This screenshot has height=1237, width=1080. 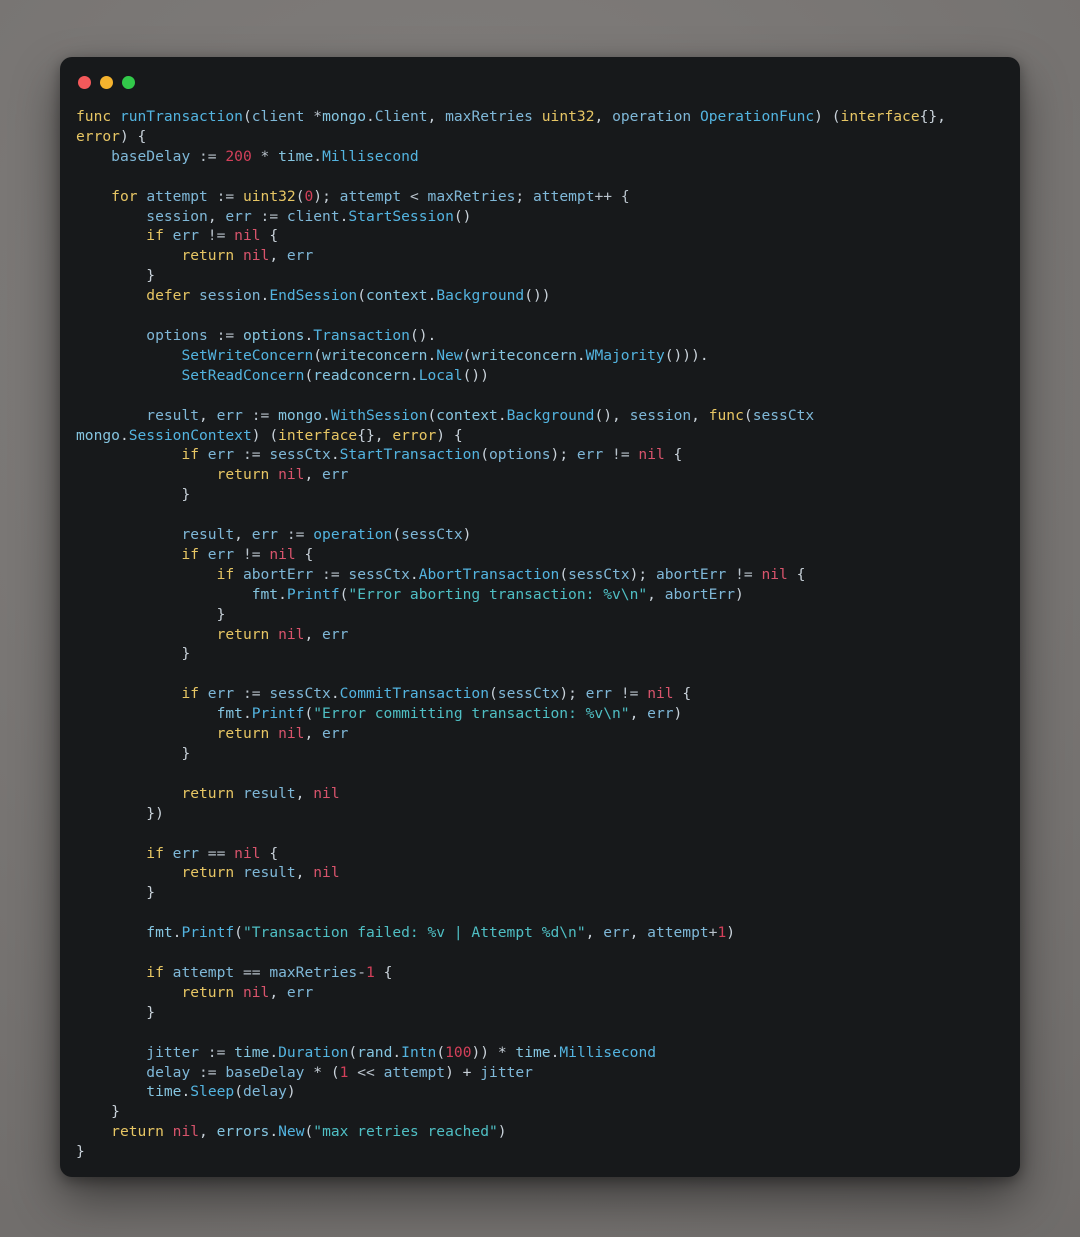 I want to click on code-token: maxRetries, so click(x=489, y=116).